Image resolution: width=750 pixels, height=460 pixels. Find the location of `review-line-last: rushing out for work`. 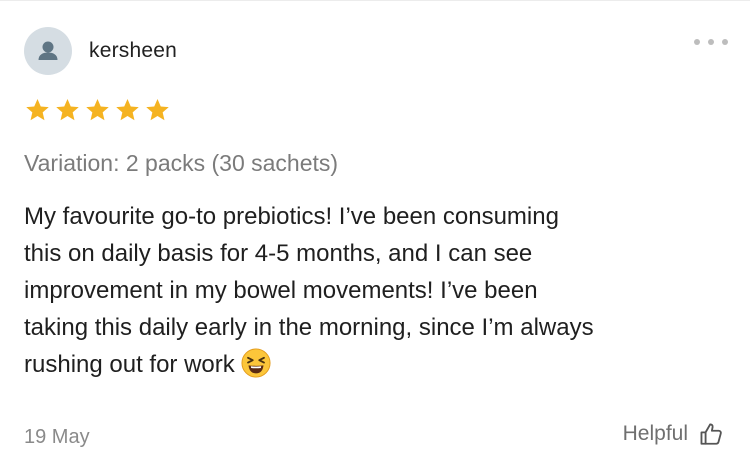

review-line-last: rushing out for work is located at coordinates (379, 364).